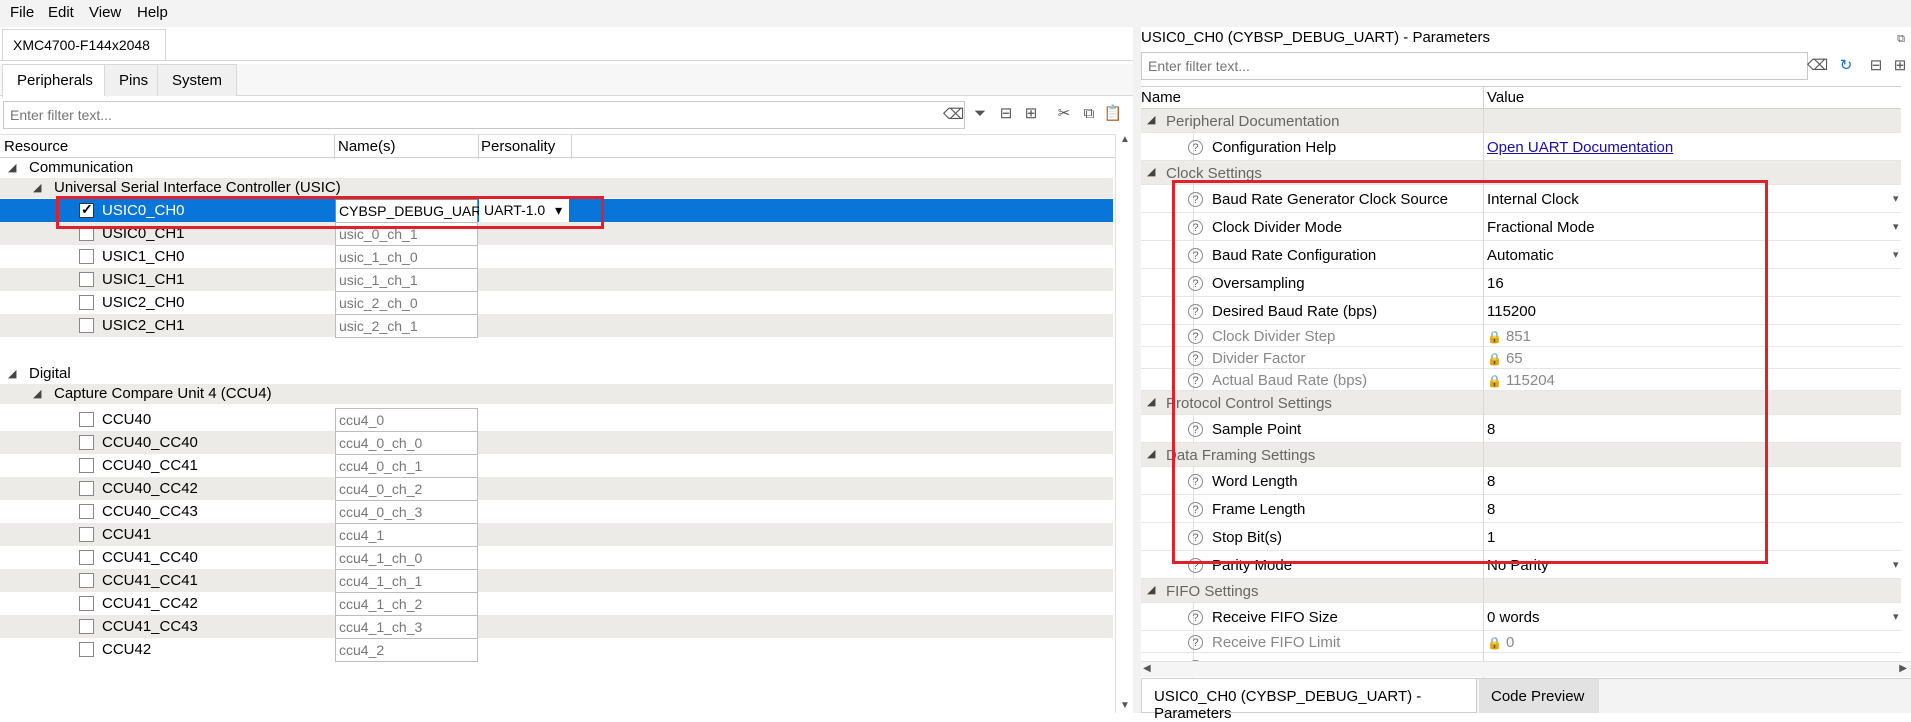  What do you see at coordinates (406, 326) in the screenshot?
I see `resource-name-field: usic_2_ch_1` at bounding box center [406, 326].